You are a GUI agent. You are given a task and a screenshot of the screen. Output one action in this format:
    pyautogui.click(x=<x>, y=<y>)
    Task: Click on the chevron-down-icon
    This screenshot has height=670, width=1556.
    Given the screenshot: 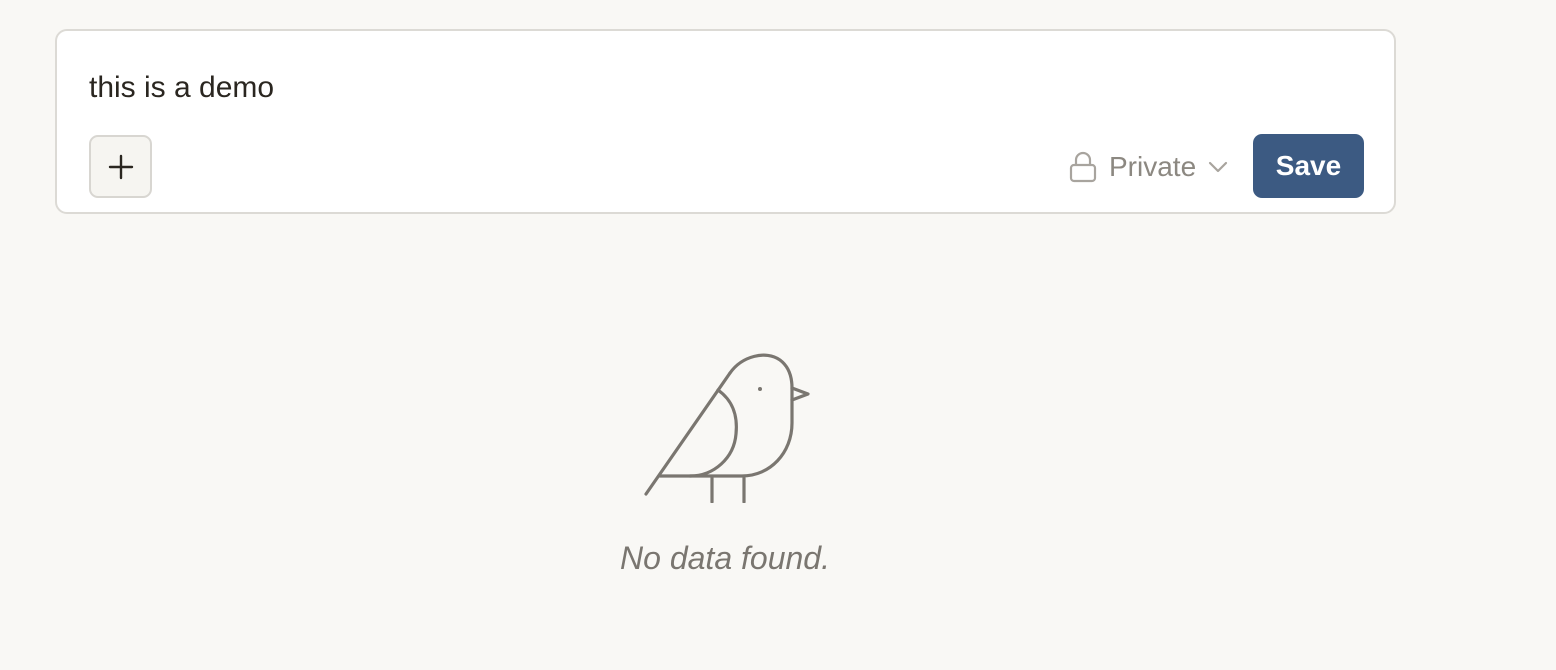 What is the action you would take?
    pyautogui.click(x=1218, y=167)
    